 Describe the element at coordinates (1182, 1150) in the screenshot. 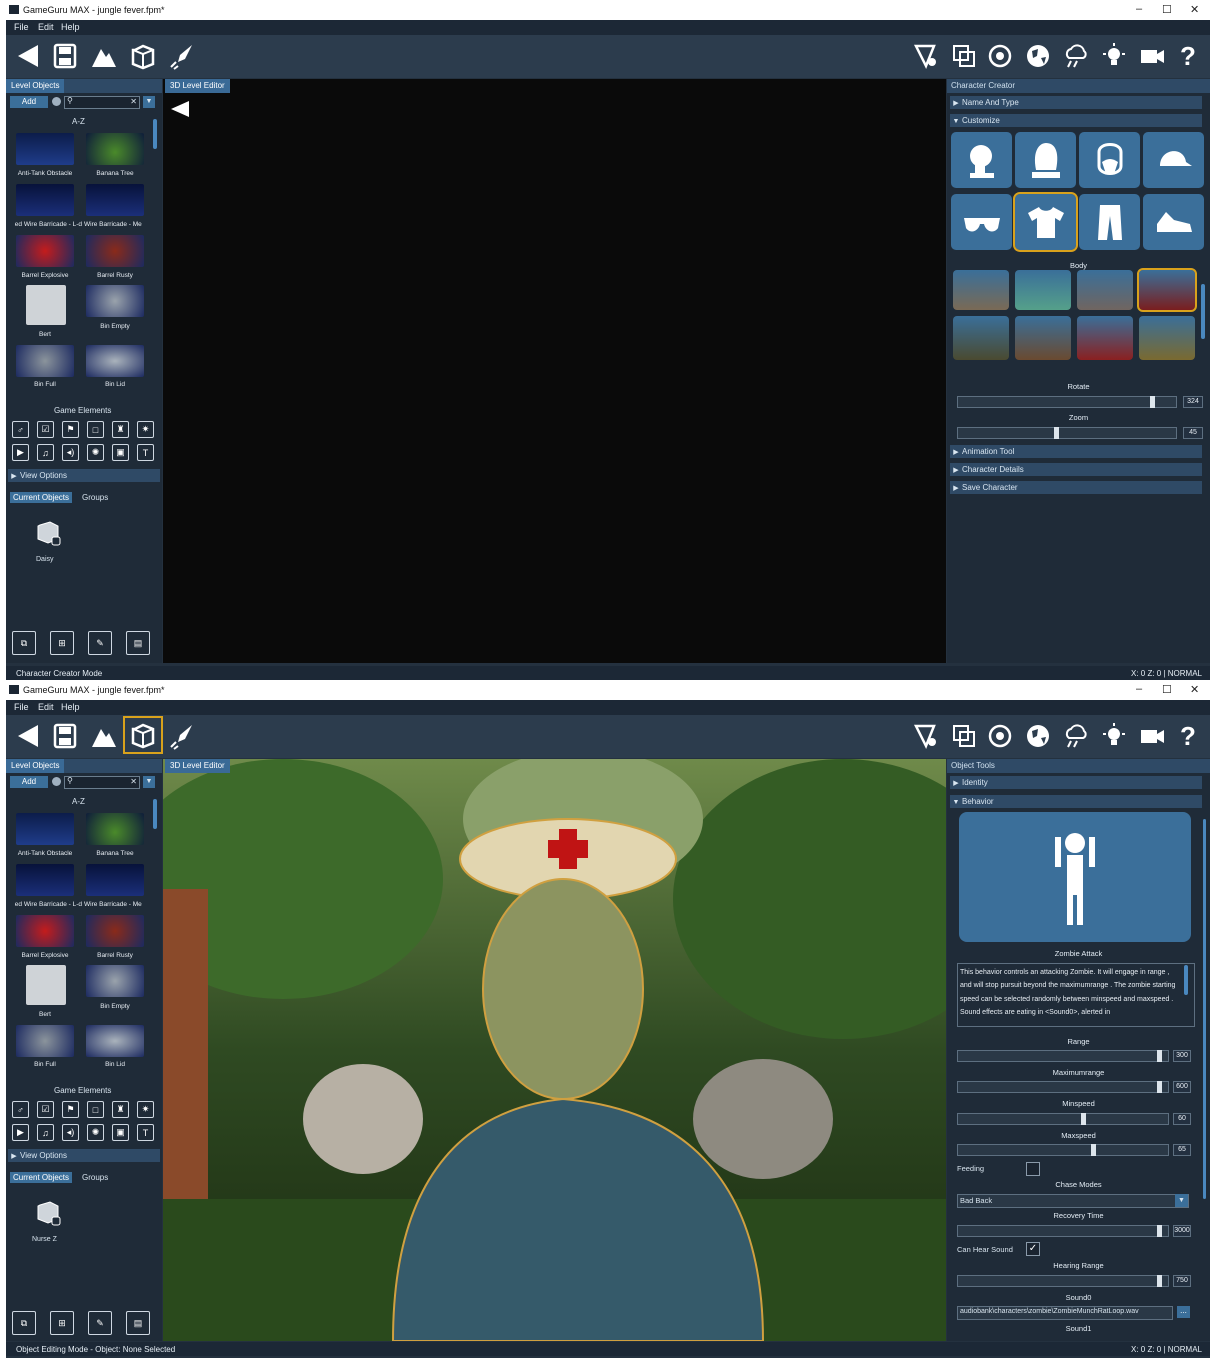

I see `maxspeed-value: 65` at that location.